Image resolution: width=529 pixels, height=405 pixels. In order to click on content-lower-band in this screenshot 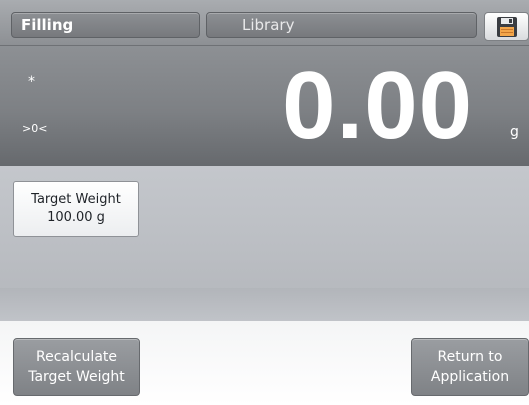, I will do `click(264, 304)`.